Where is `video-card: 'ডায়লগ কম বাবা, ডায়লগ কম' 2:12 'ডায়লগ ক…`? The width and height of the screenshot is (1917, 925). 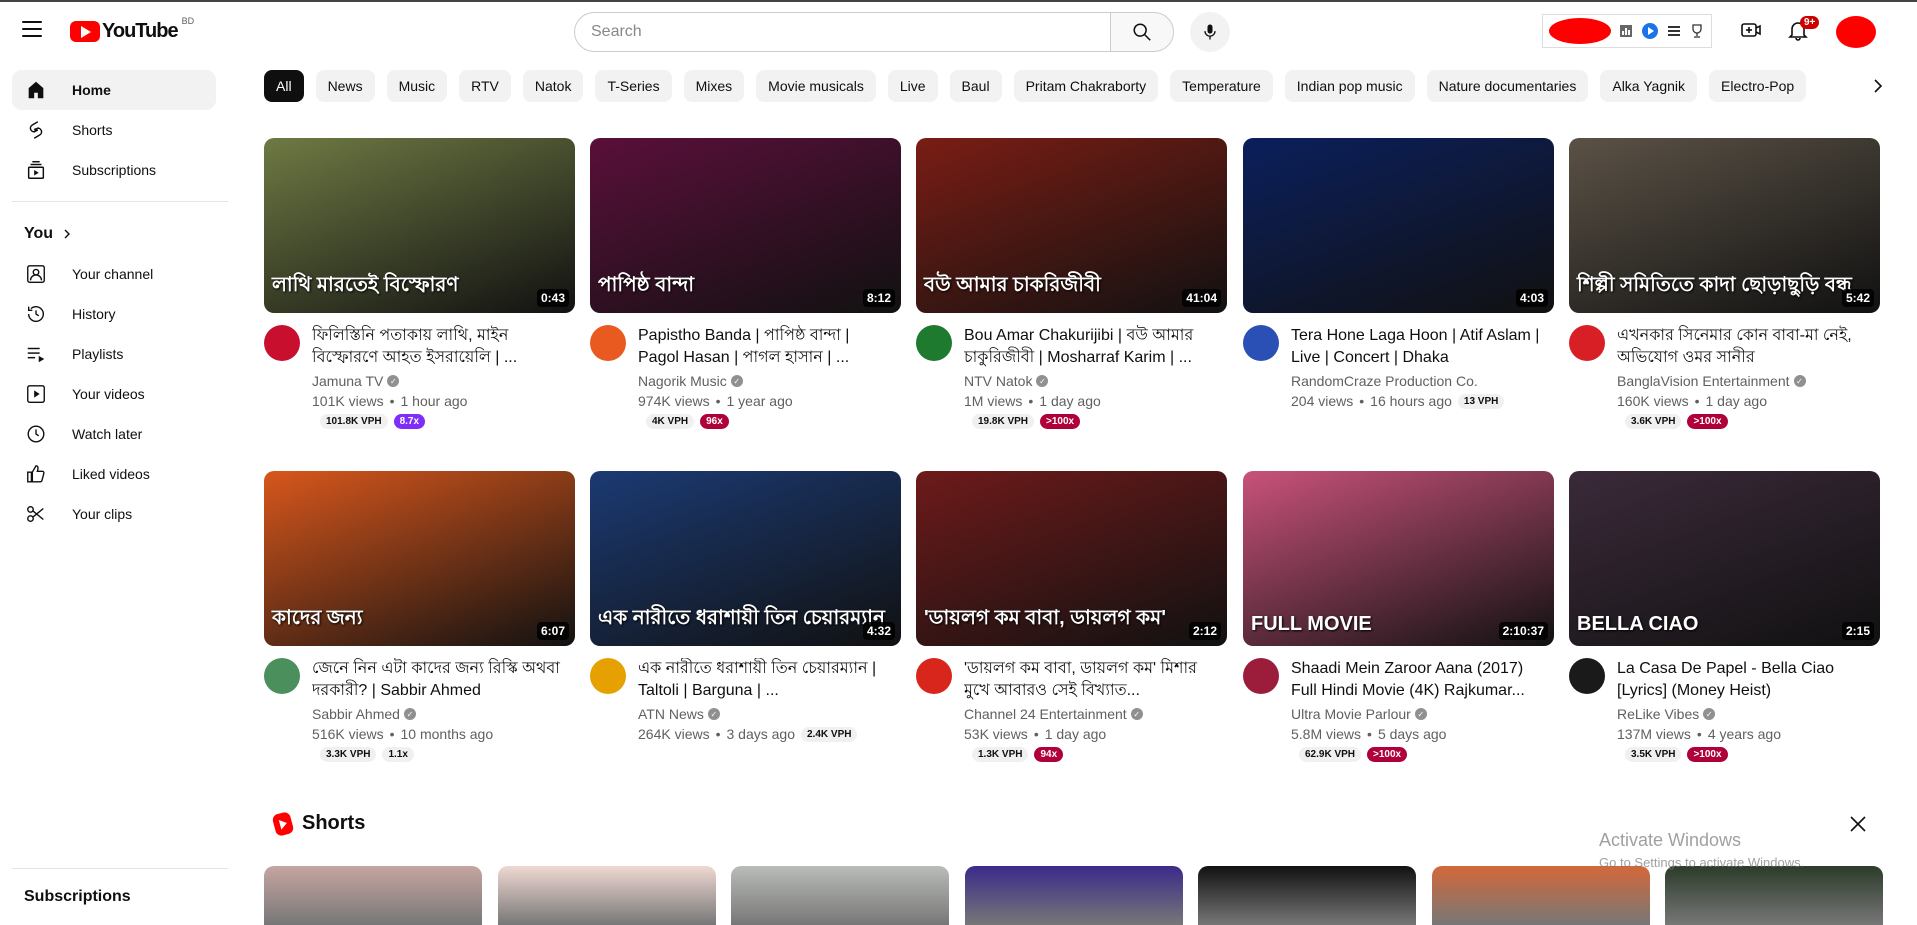
video-card: 'ডায়লগ কম বাবা, ডায়লগ কম' 2:12 'ডায়লগ ক… is located at coordinates (1071, 619).